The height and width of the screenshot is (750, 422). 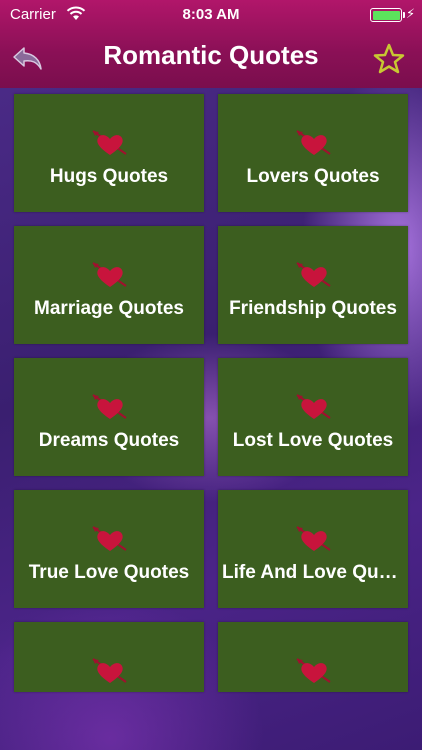 I want to click on battery-nub, so click(x=404, y=15).